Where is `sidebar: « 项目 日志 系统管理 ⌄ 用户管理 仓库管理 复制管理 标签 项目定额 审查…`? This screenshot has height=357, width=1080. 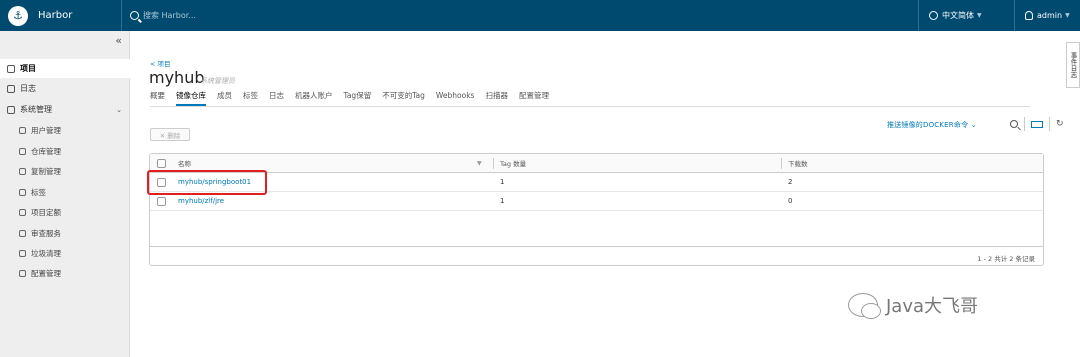 sidebar: « 项目 日志 系统管理 ⌄ 用户管理 仓库管理 复制管理 标签 项目定额 审查… is located at coordinates (65, 194).